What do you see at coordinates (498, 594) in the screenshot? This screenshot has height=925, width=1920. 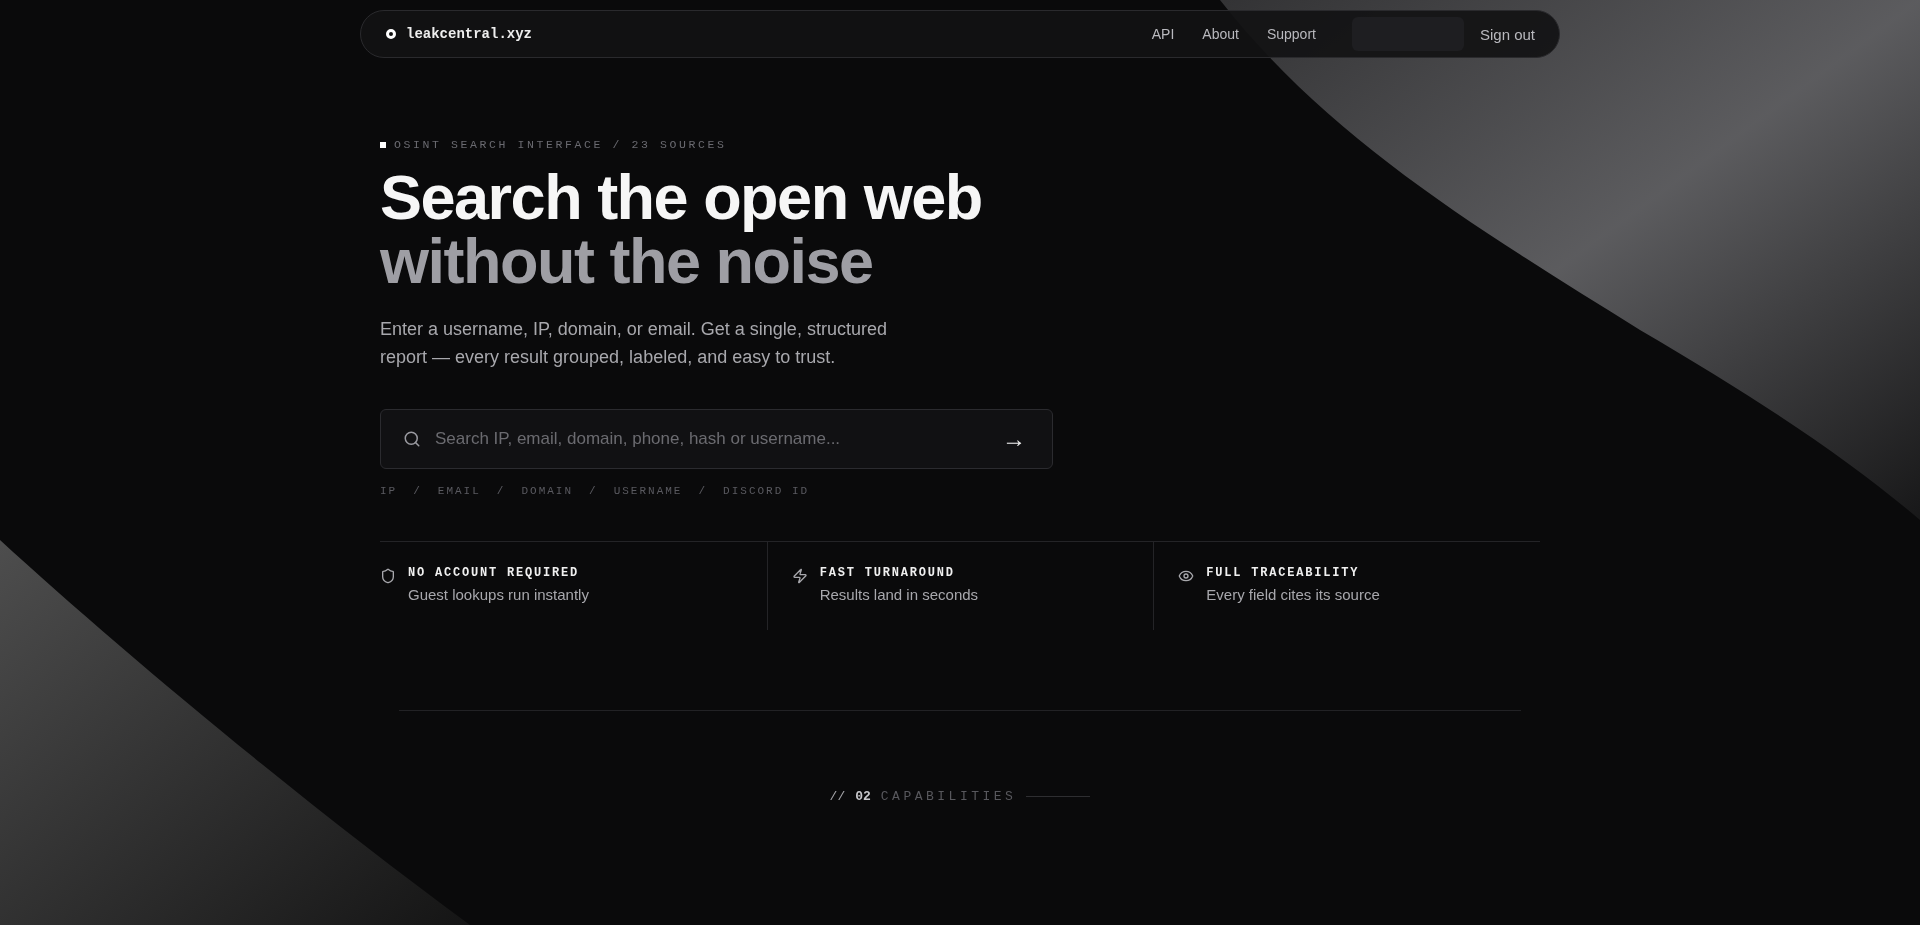 I see `feature-description: Guest lookups run instantly` at bounding box center [498, 594].